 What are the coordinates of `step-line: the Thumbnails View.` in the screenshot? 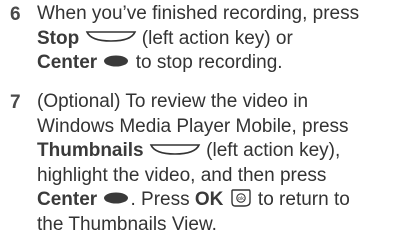 It's located at (127, 224).